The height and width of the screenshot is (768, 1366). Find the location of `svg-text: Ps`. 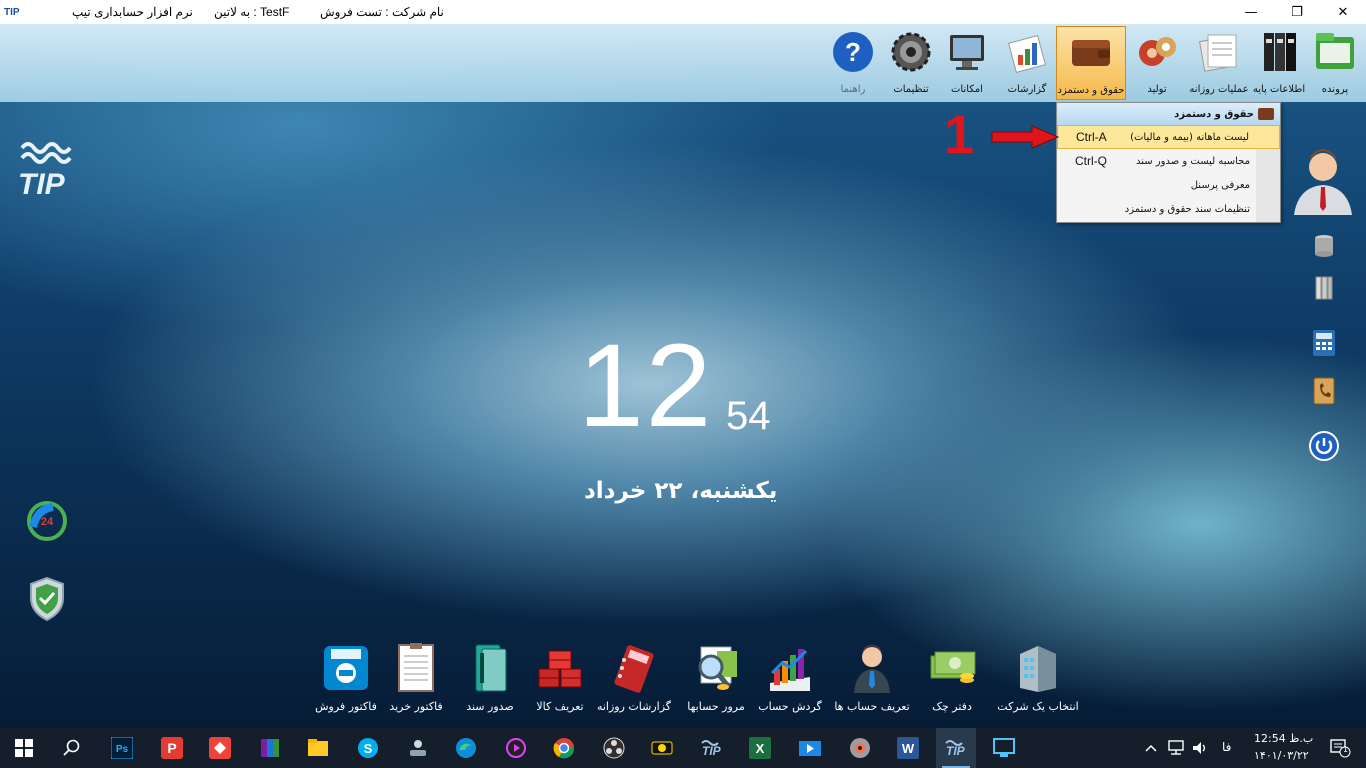

svg-text: Ps is located at coordinates (122, 749).